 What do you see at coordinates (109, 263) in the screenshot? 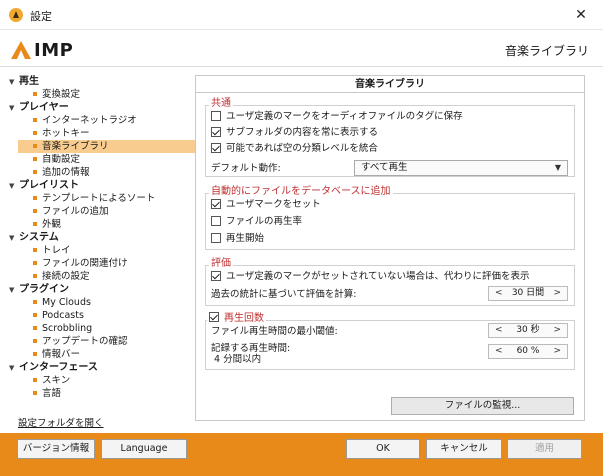
I see `tree-item-file-association: ファイルの関連付け` at bounding box center [109, 263].